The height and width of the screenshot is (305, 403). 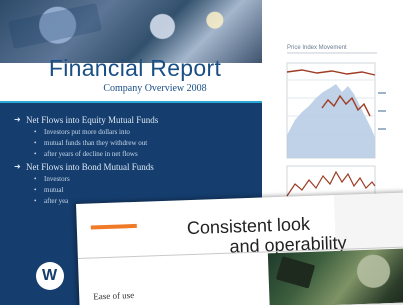 I want to click on slide-bullet-sub: mutual funds than they withdrew out, so click(x=134, y=143).